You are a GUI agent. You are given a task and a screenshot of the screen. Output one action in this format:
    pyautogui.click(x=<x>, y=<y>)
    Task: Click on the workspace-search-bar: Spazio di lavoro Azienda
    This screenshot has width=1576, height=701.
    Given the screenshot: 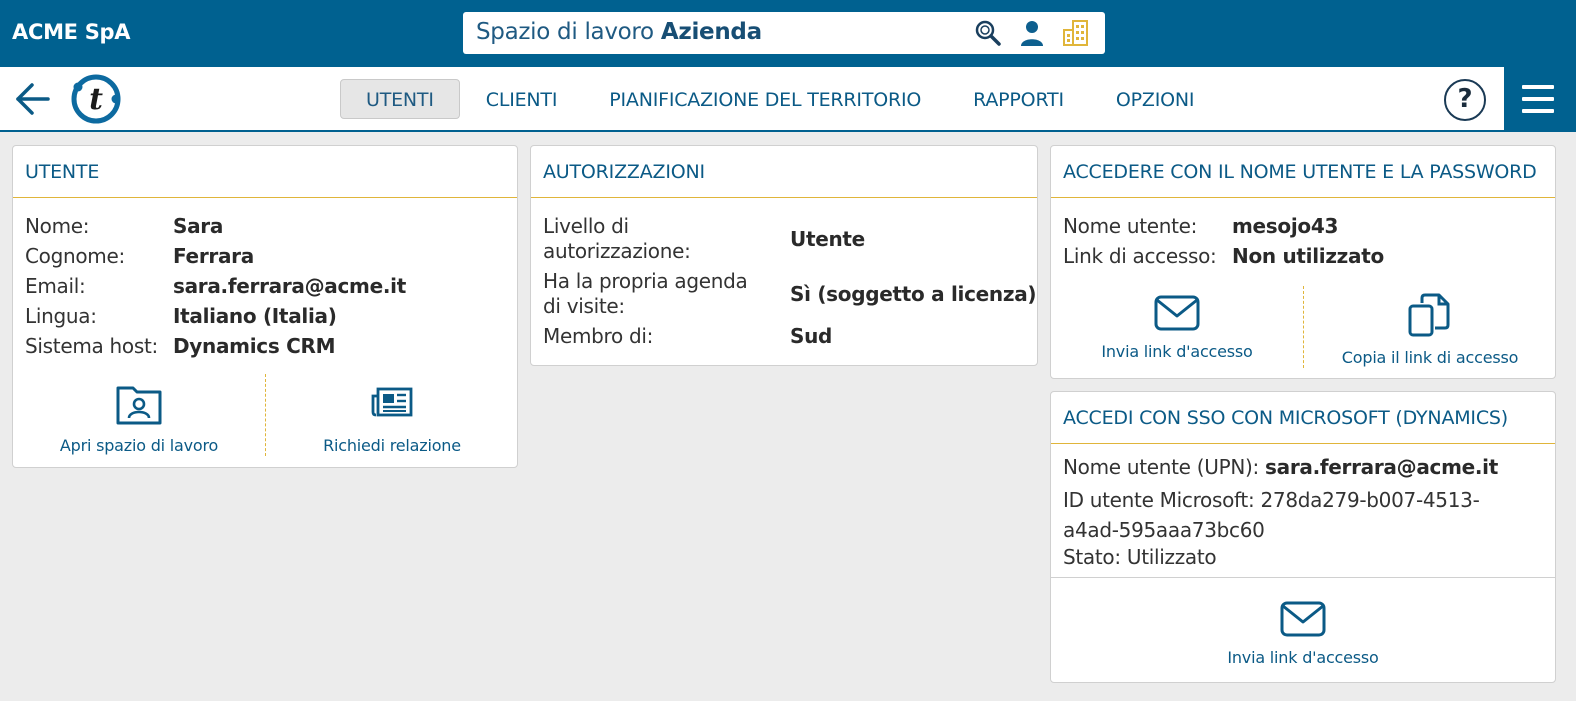 What is the action you would take?
    pyautogui.click(x=784, y=33)
    